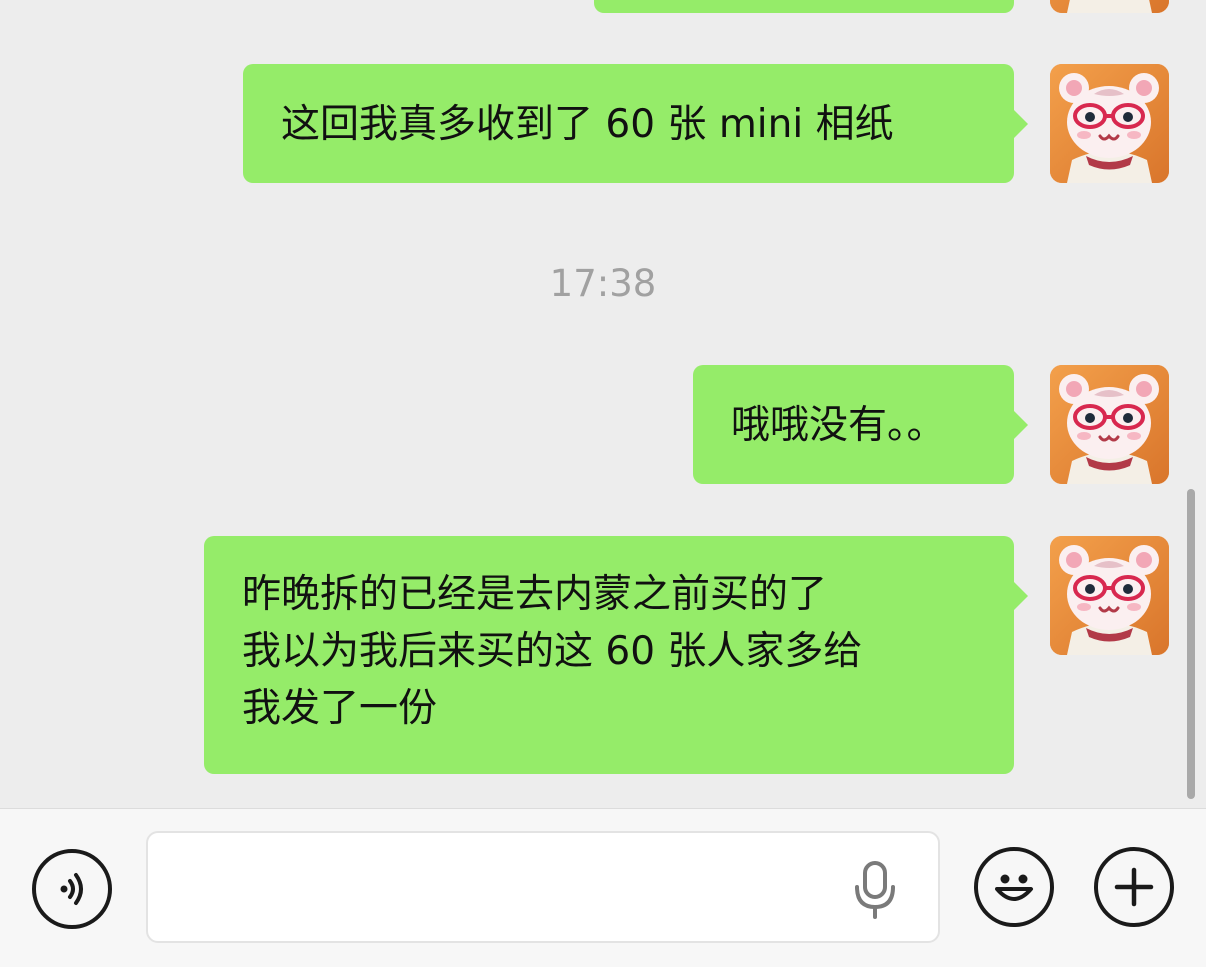 Image resolution: width=1206 pixels, height=967 pixels. What do you see at coordinates (860, 424) in the screenshot?
I see `message-bubble: 哦哦没有。。` at bounding box center [860, 424].